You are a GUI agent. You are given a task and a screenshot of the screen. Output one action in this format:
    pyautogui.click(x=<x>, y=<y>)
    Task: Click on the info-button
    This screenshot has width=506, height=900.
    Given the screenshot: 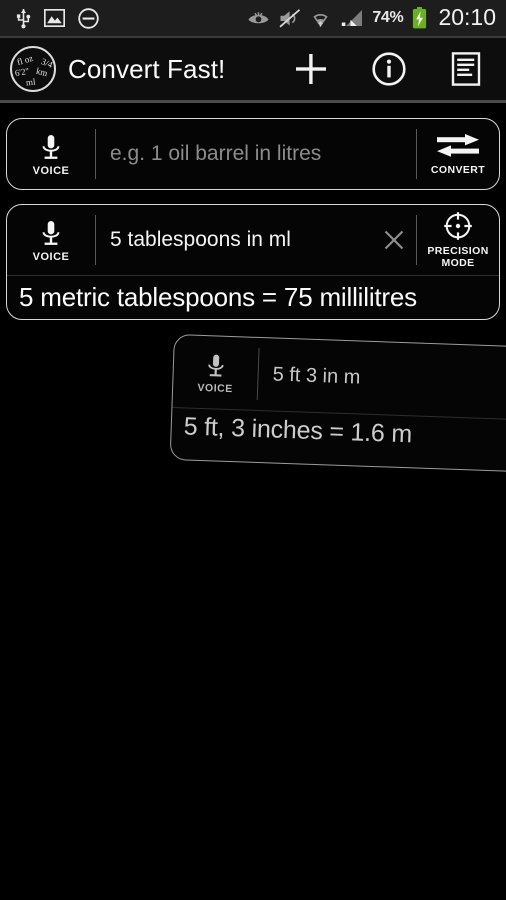 What is the action you would take?
    pyautogui.click(x=389, y=69)
    